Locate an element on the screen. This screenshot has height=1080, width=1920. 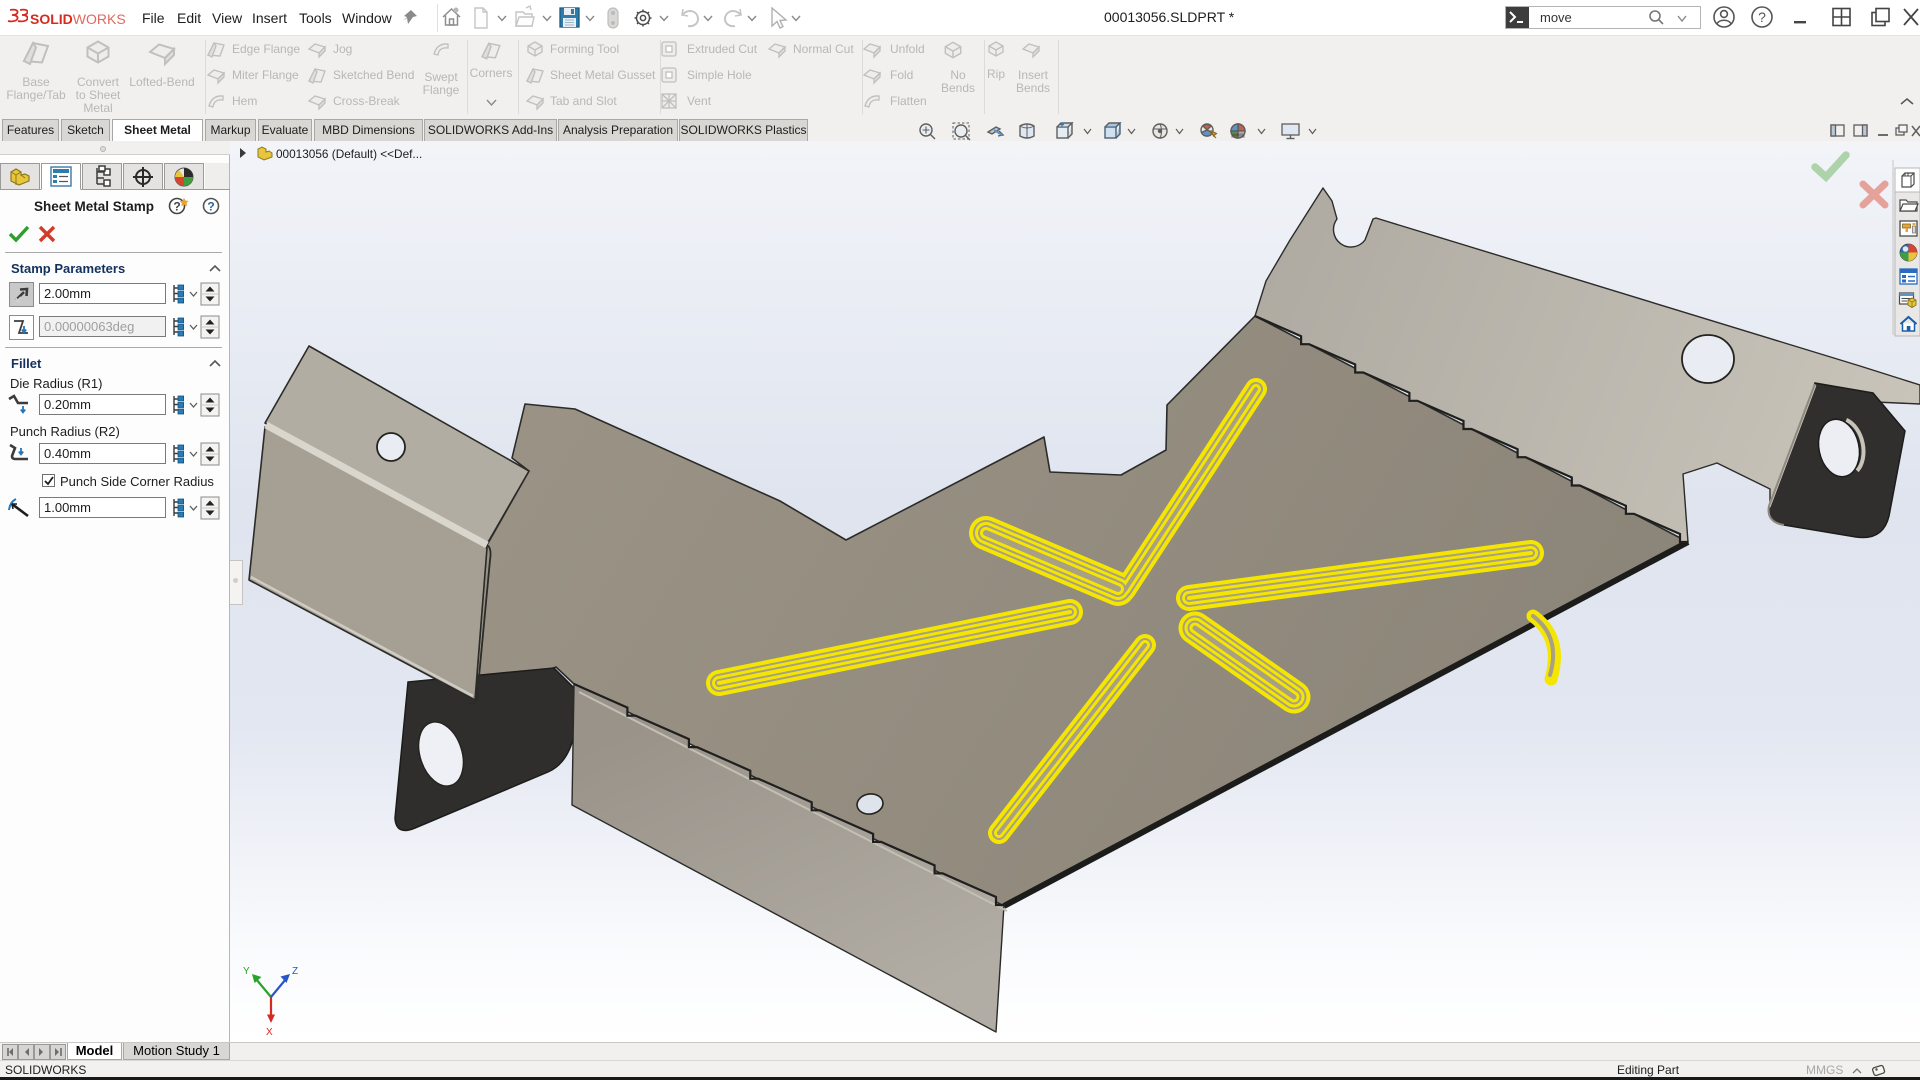
svg-text: Z is located at coordinates (295, 971).